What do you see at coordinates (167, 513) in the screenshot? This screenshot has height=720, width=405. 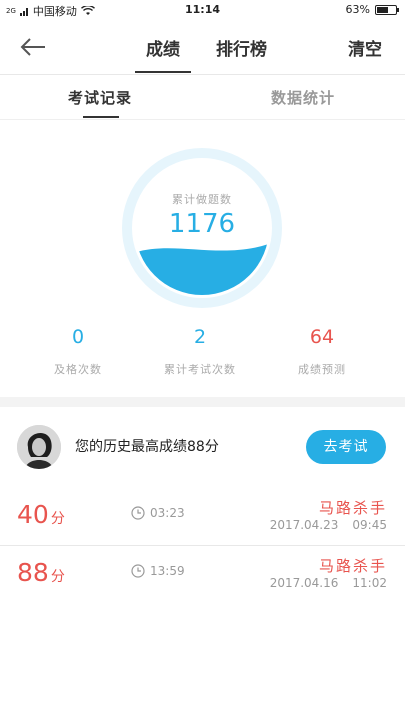 I see `record-duration-value: 03:23` at bounding box center [167, 513].